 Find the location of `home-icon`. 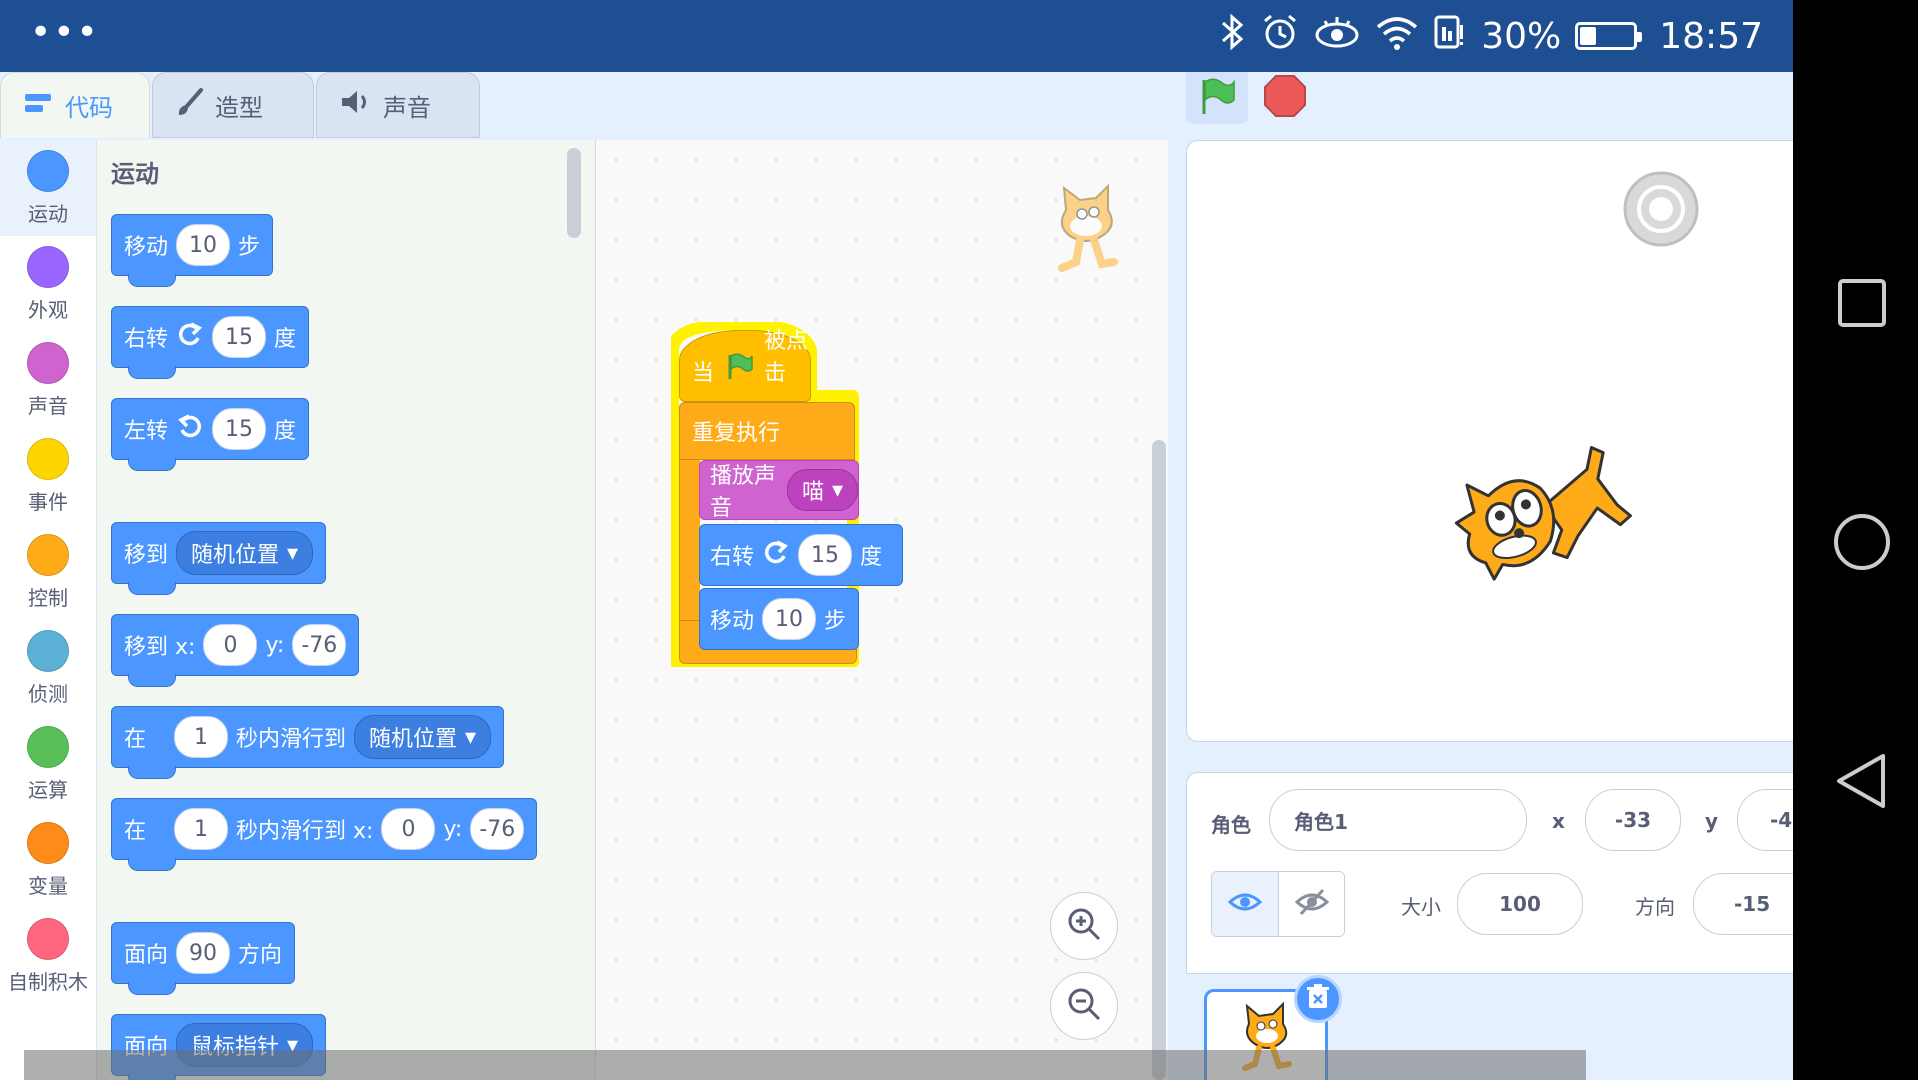

home-icon is located at coordinates (1862, 544).